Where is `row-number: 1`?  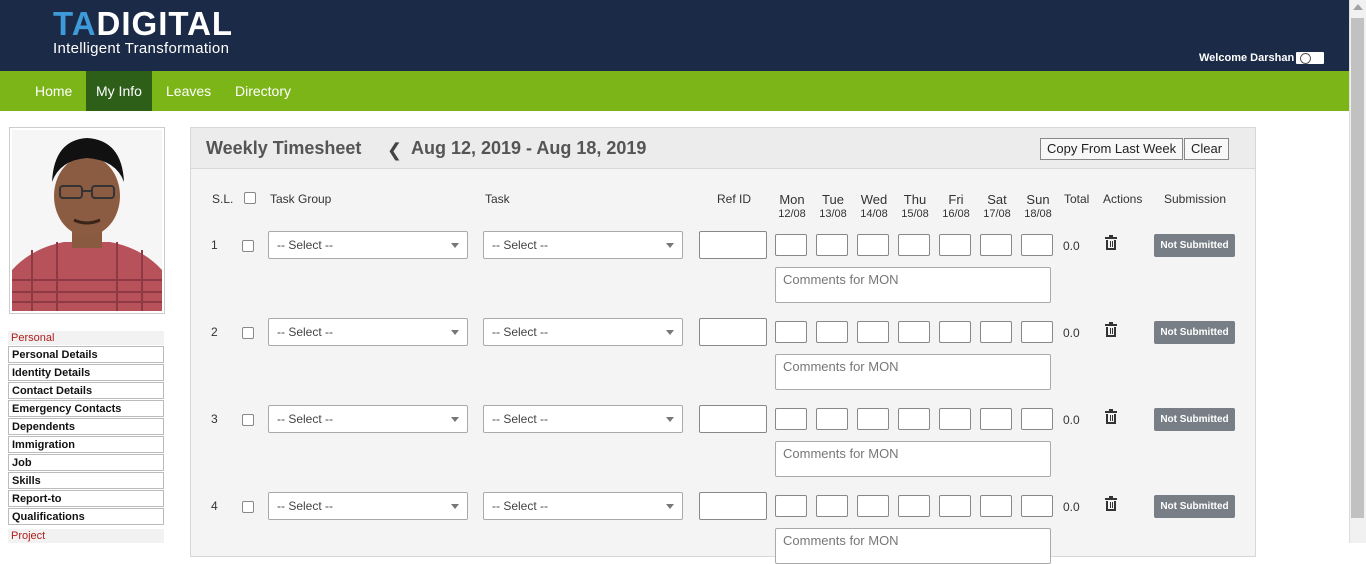
row-number: 1 is located at coordinates (214, 245).